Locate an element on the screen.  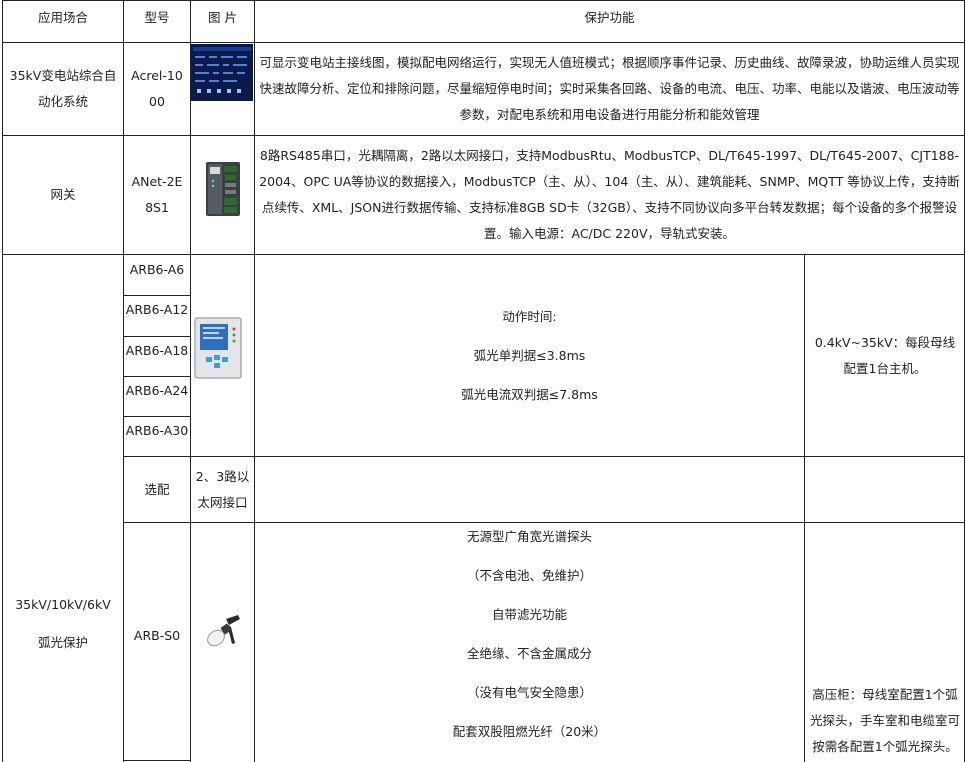
arc-scene: 35kV/10kV/6kV 弧光保护 is located at coordinates (63, 508).